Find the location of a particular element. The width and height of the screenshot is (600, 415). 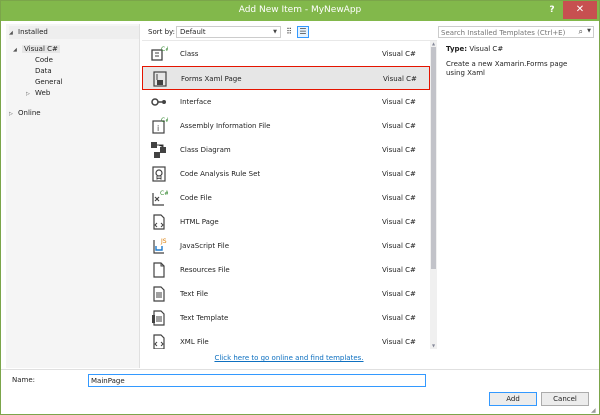

assembly-info-icon: i C# is located at coordinates (160, 125).